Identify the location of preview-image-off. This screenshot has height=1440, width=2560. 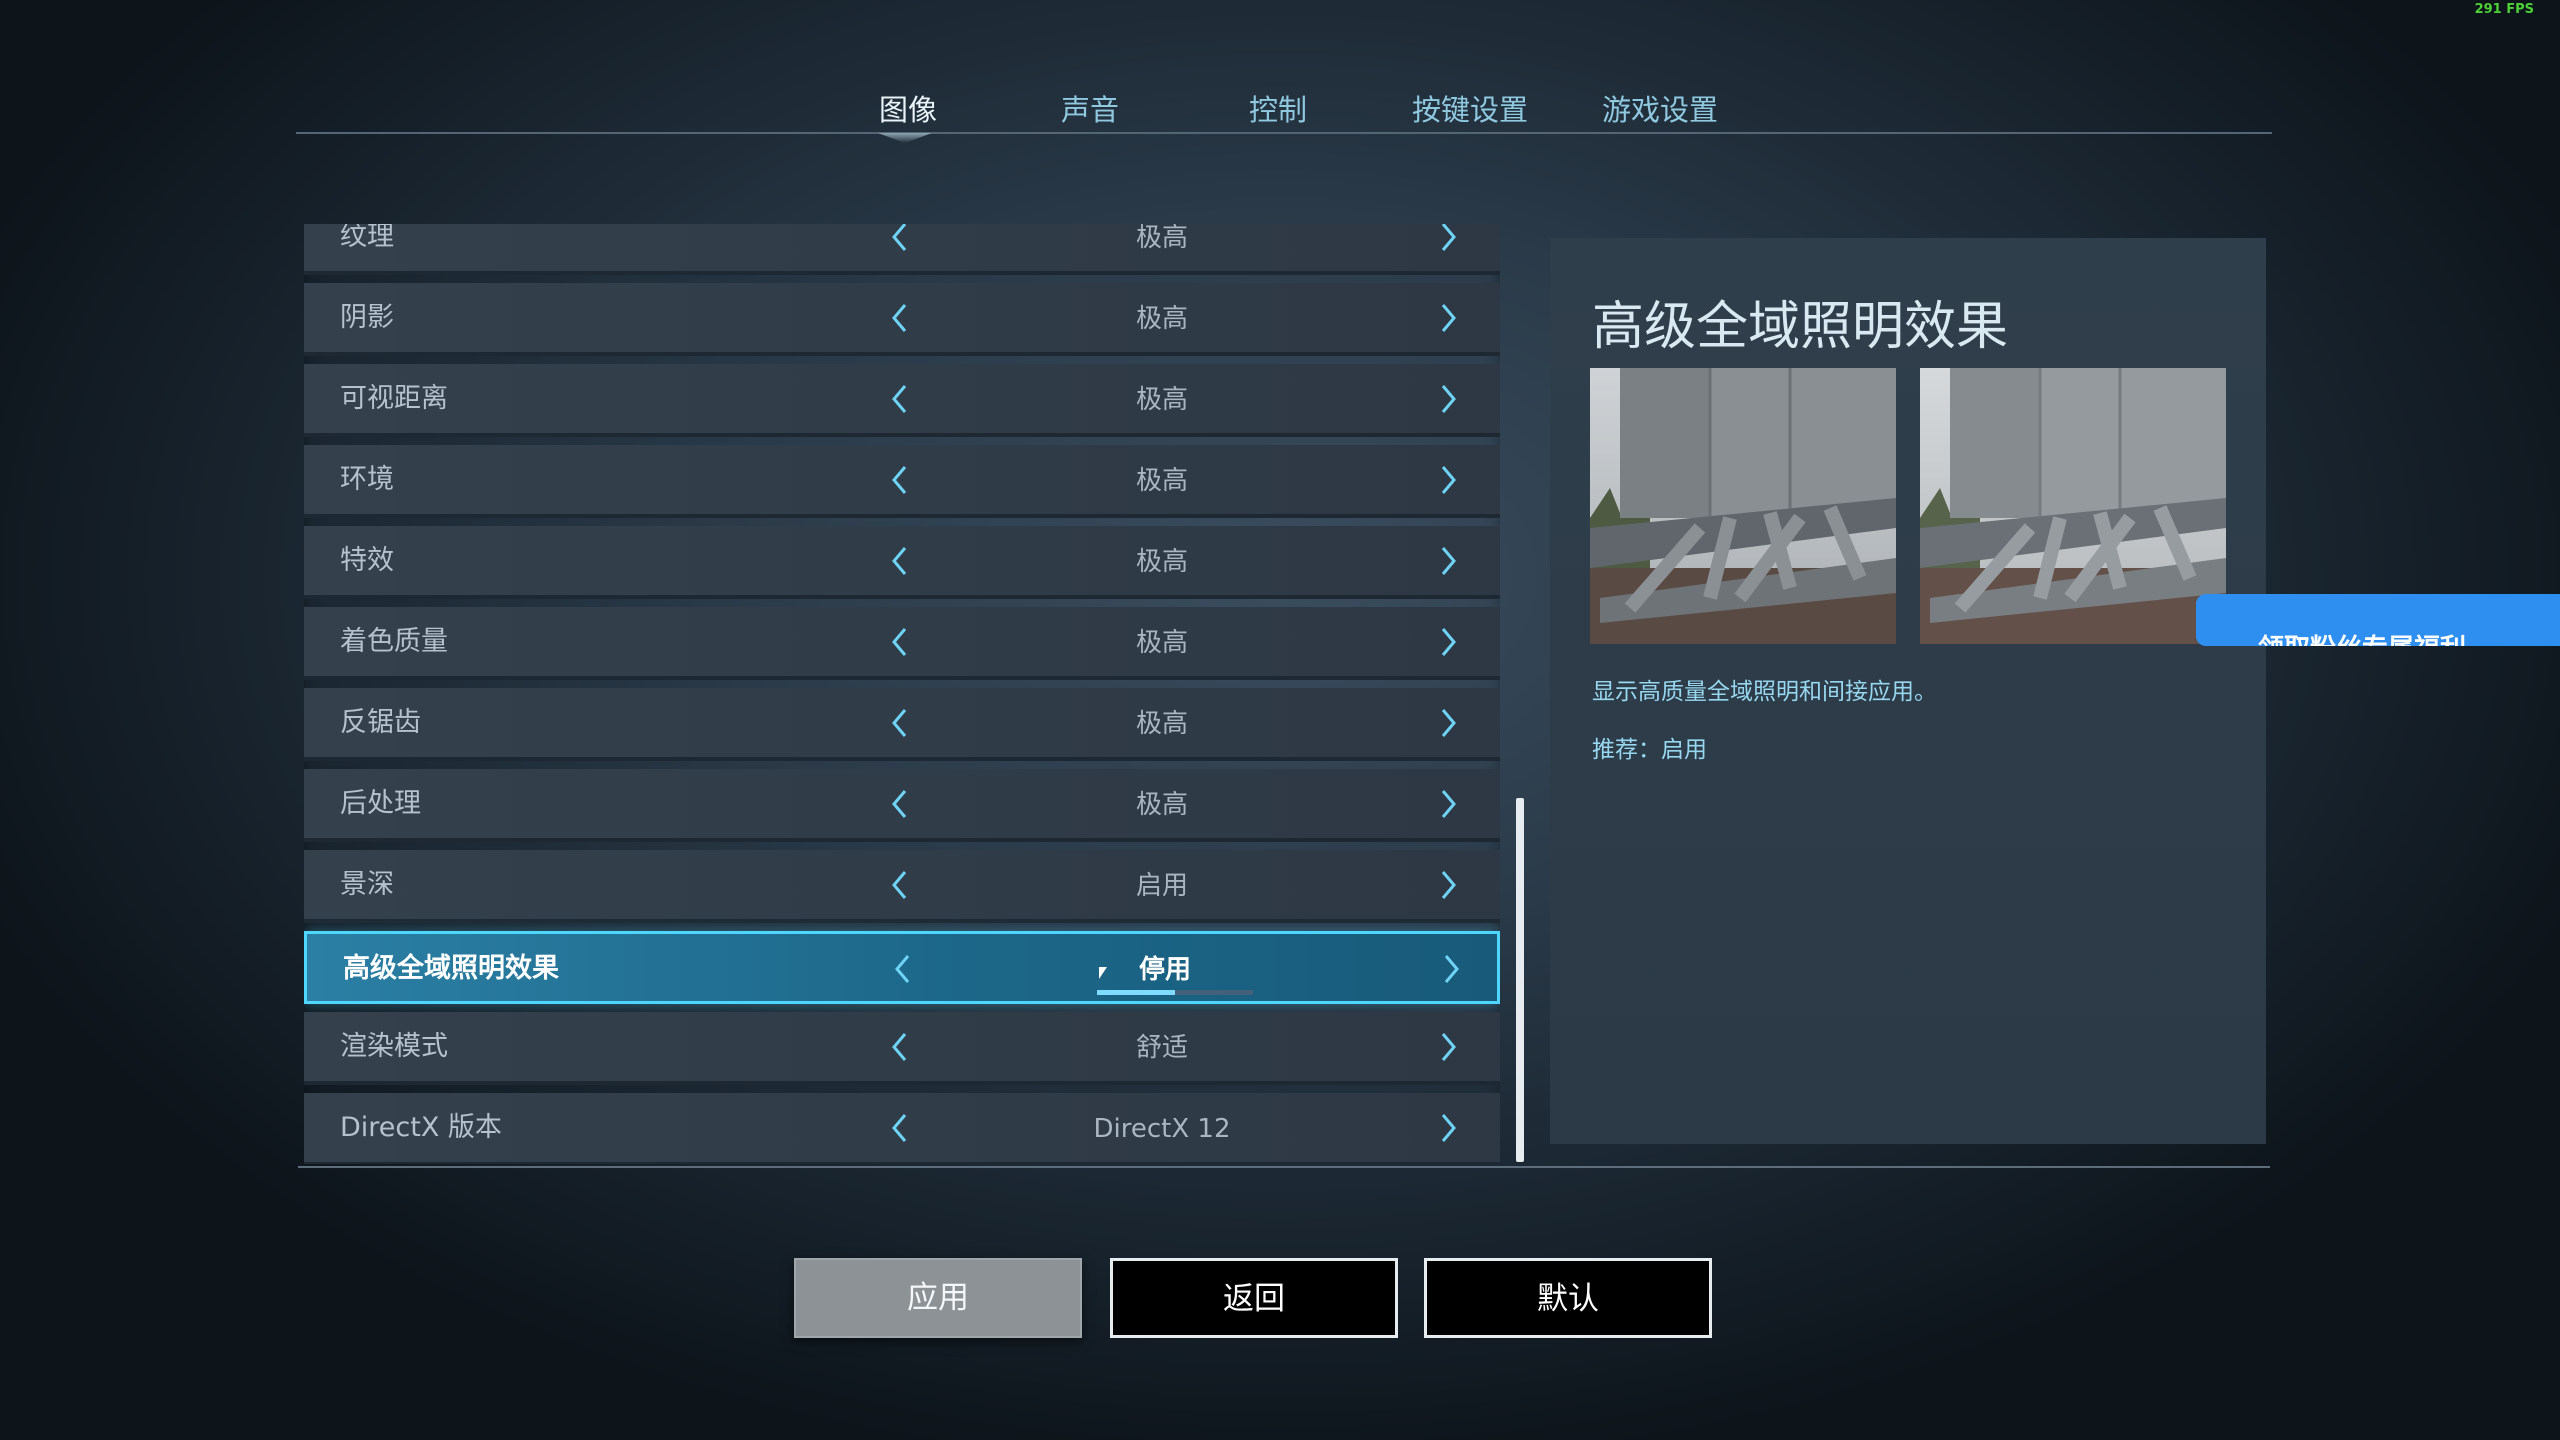
(1743, 506).